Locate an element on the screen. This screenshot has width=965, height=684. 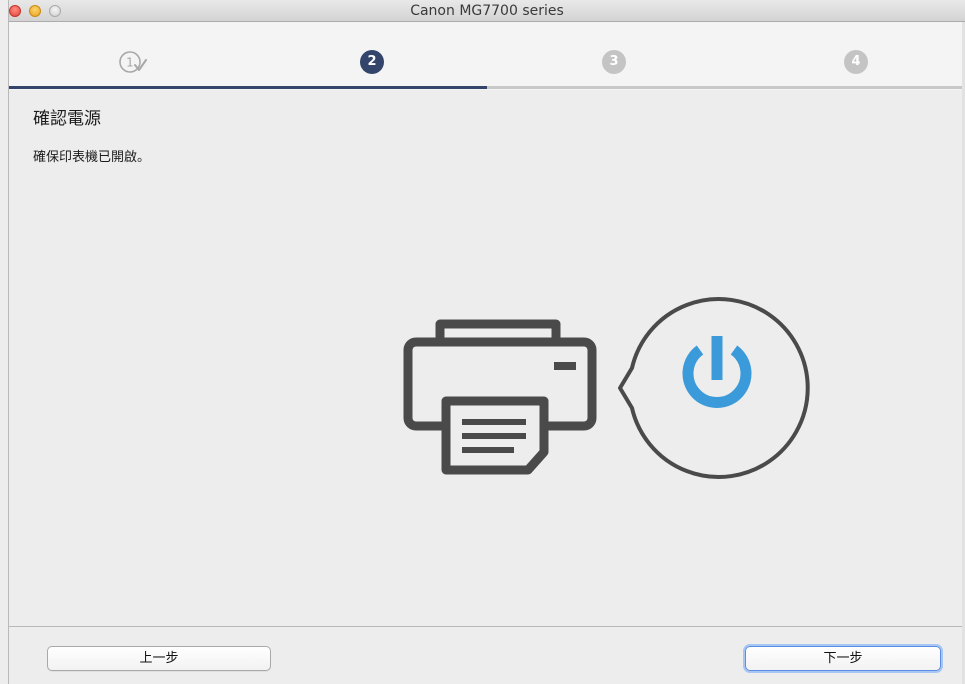
next-button: 下一步 is located at coordinates (843, 658).